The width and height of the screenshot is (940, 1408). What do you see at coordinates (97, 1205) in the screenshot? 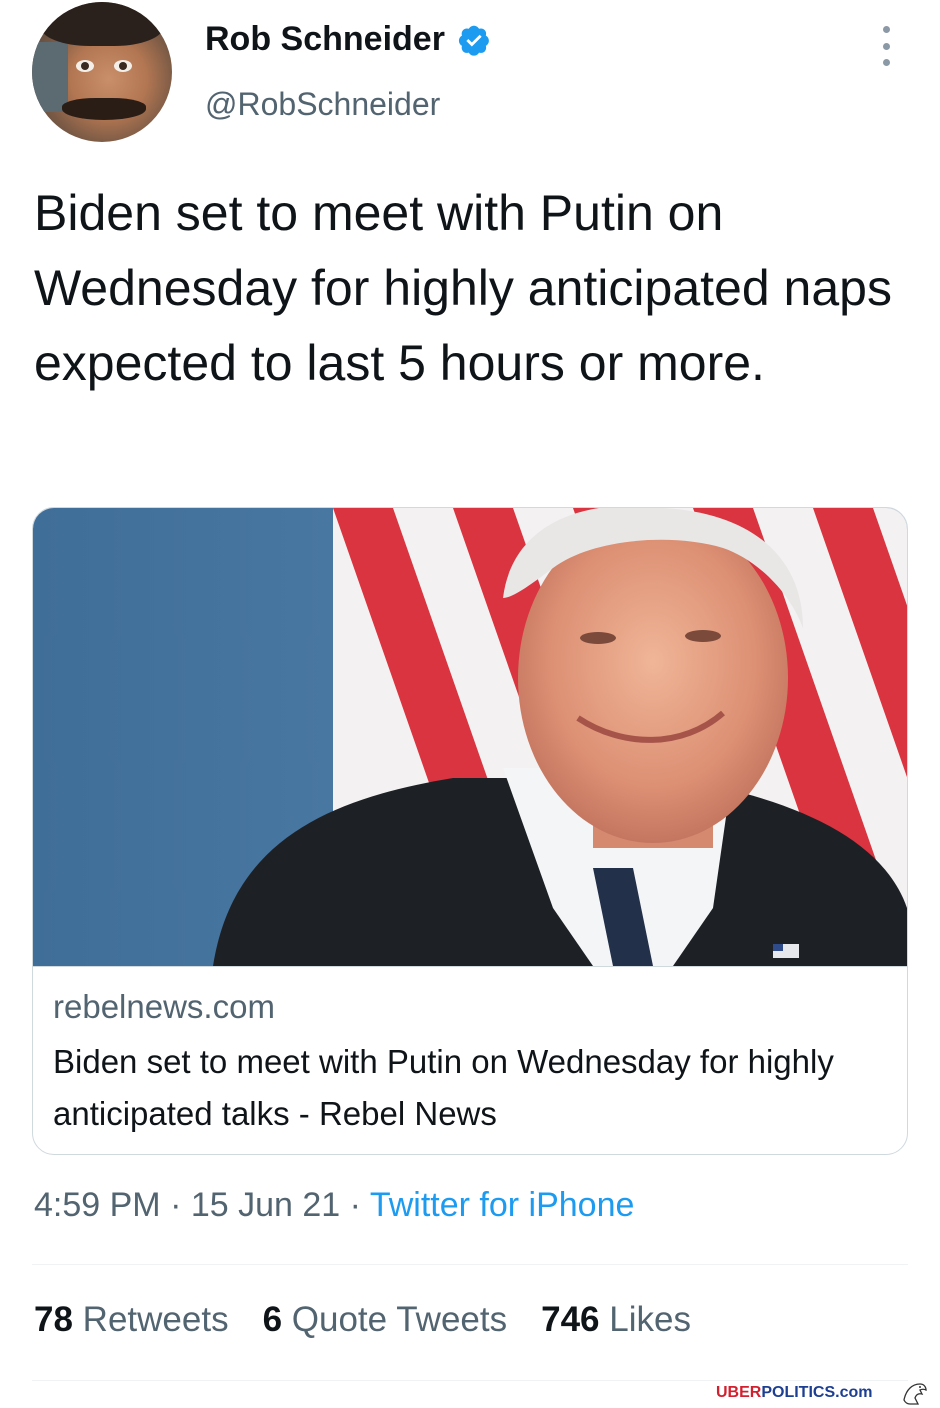
I see `tweet-time: 4:59 PM` at bounding box center [97, 1205].